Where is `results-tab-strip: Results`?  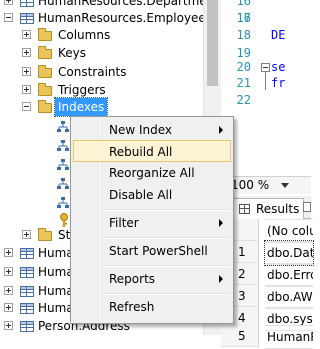
results-tab-strip: Results is located at coordinates (266, 207).